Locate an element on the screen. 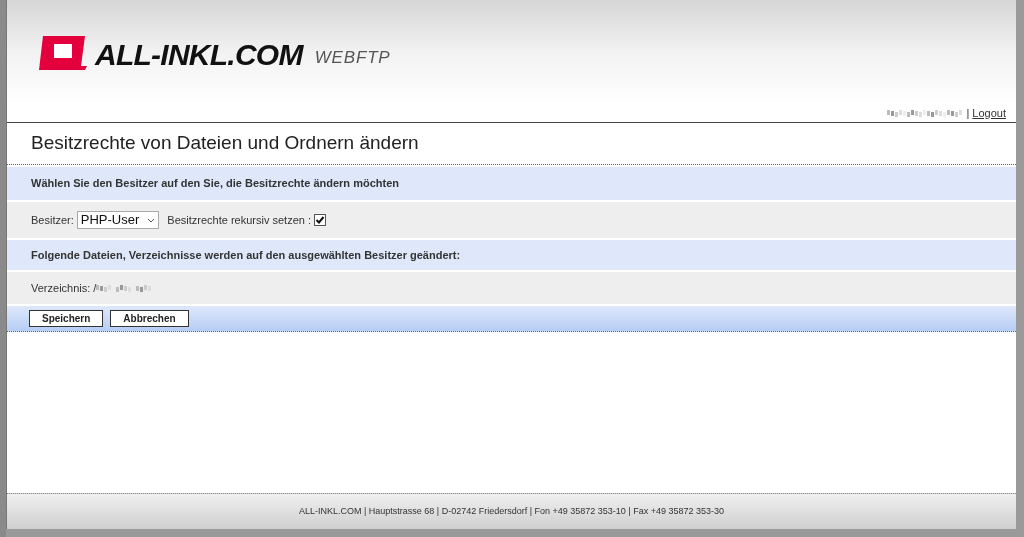 This screenshot has height=537, width=1024. recursive-label: Besitzrechte rekursiv setzen : is located at coordinates (239, 220).